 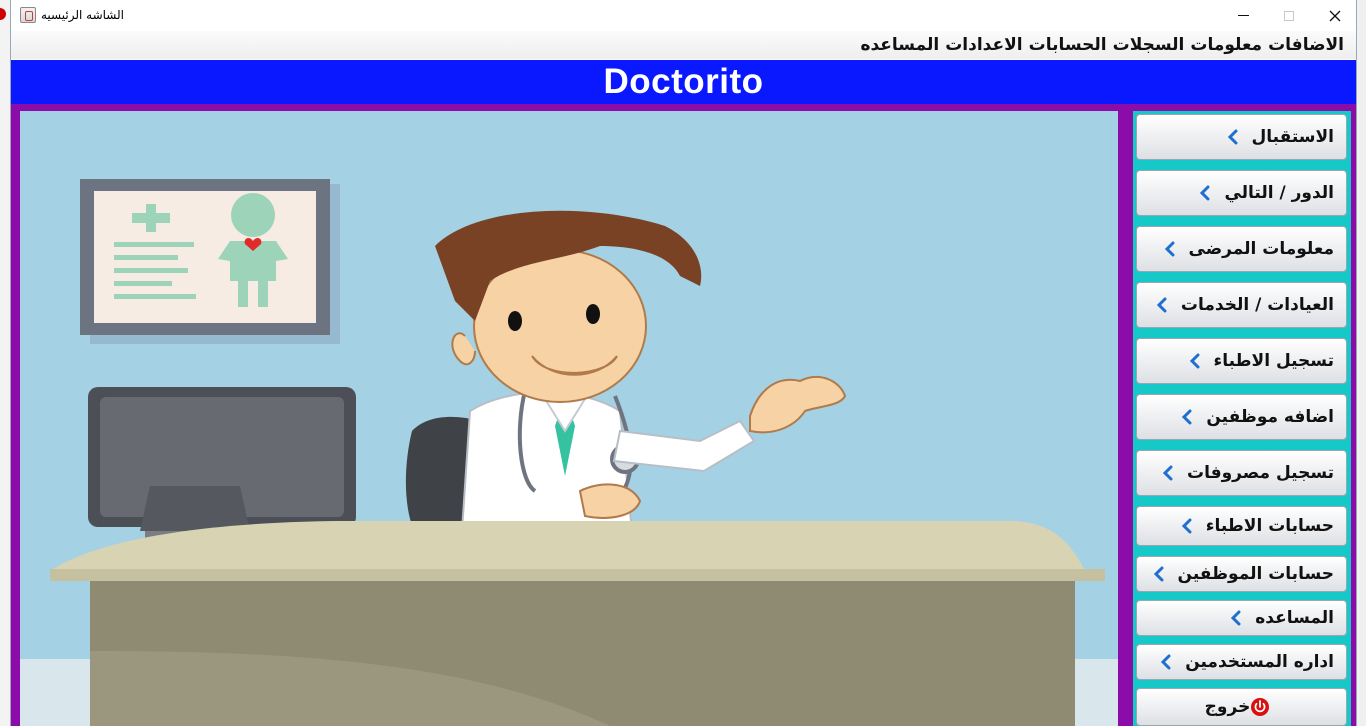 I want to click on close-button, so click(x=1335, y=15).